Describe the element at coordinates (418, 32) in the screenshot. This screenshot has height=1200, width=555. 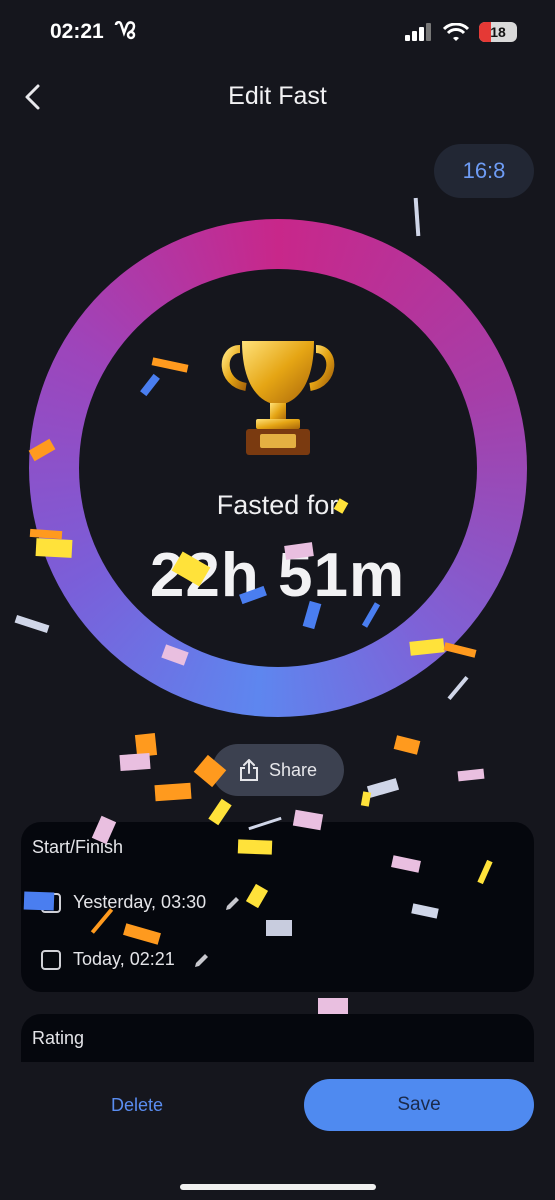
I see `signal-icon` at that location.